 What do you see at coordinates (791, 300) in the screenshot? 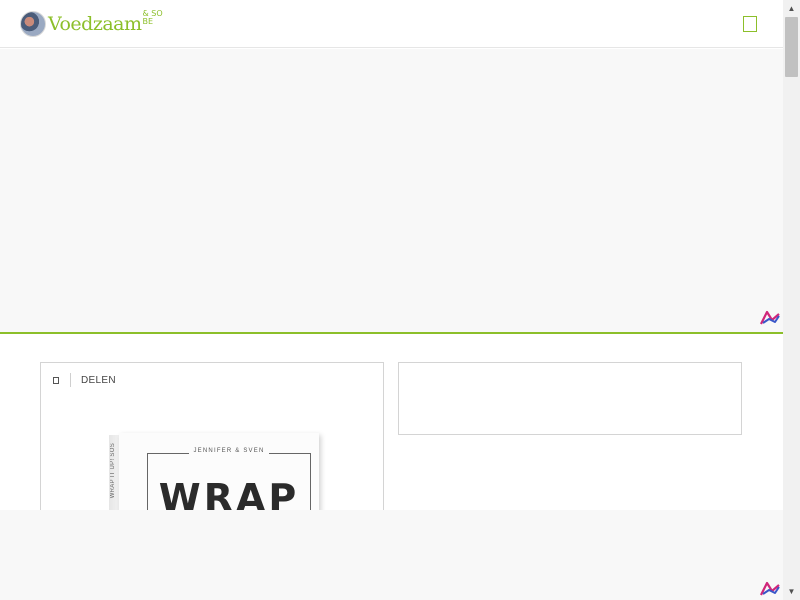
I see `scrollbar: ▲ ▼` at bounding box center [791, 300].